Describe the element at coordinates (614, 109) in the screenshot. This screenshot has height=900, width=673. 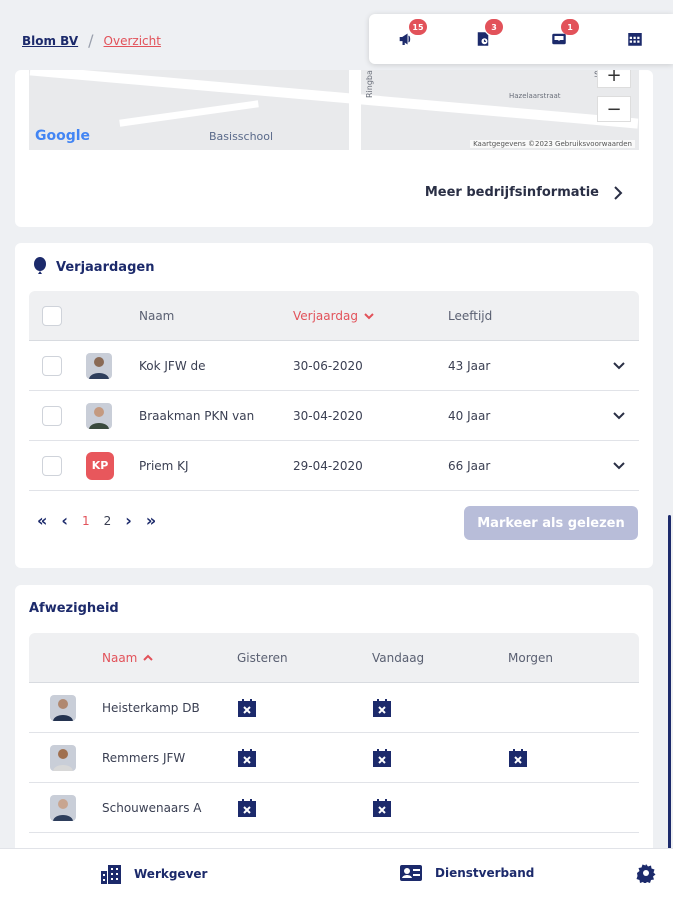
I see `map-zoom-out-button: −` at that location.